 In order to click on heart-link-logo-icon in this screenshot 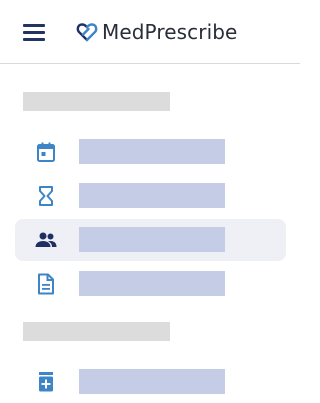, I will do `click(87, 32)`.